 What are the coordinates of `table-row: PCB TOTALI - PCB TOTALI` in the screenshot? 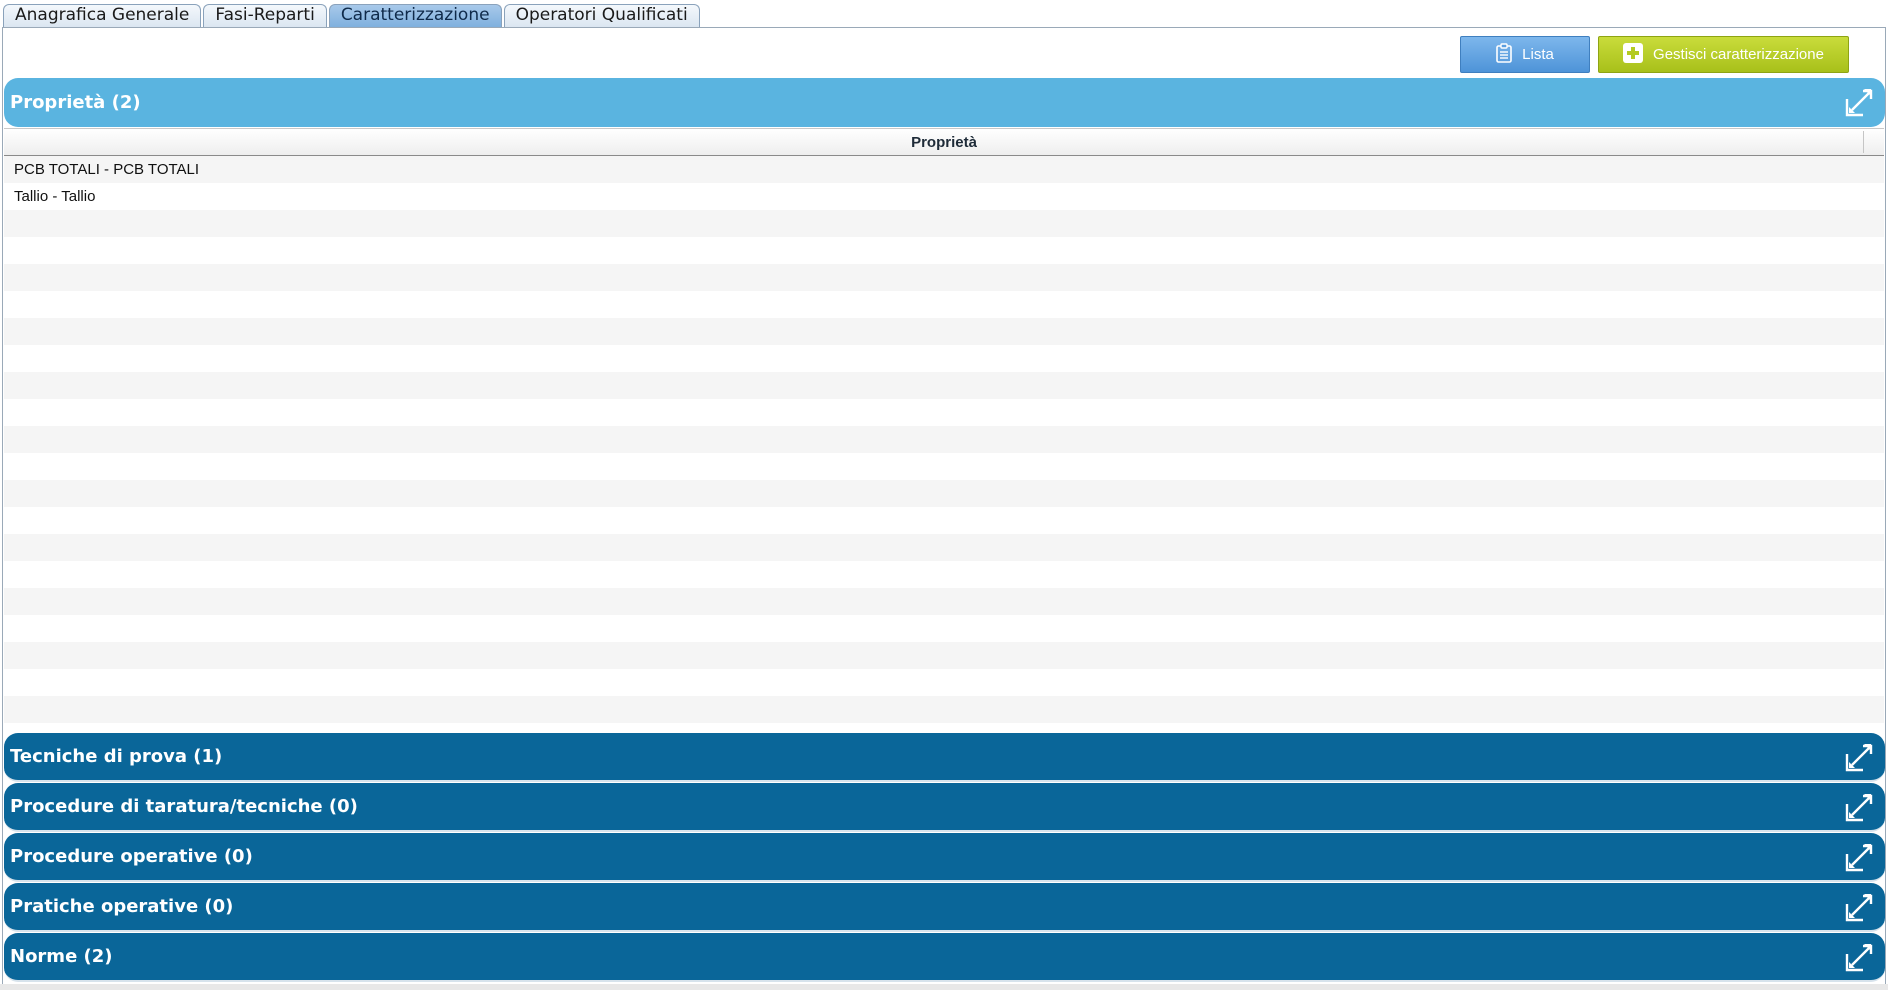 It's located at (944, 169).